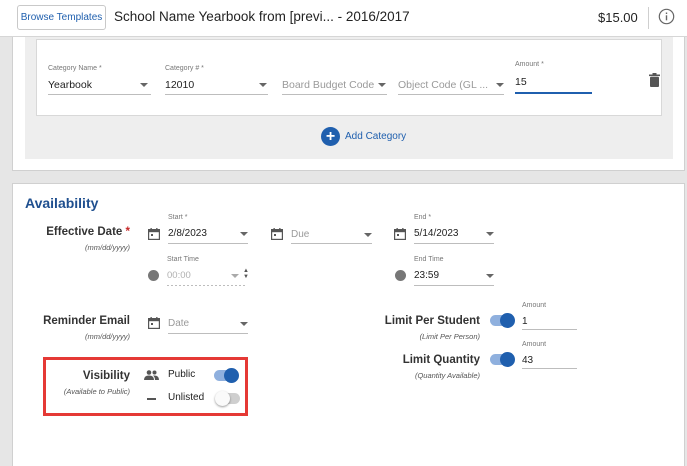 This screenshot has width=687, height=466. What do you see at coordinates (62, 203) in the screenshot?
I see `availability-heading: Availability` at bounding box center [62, 203].